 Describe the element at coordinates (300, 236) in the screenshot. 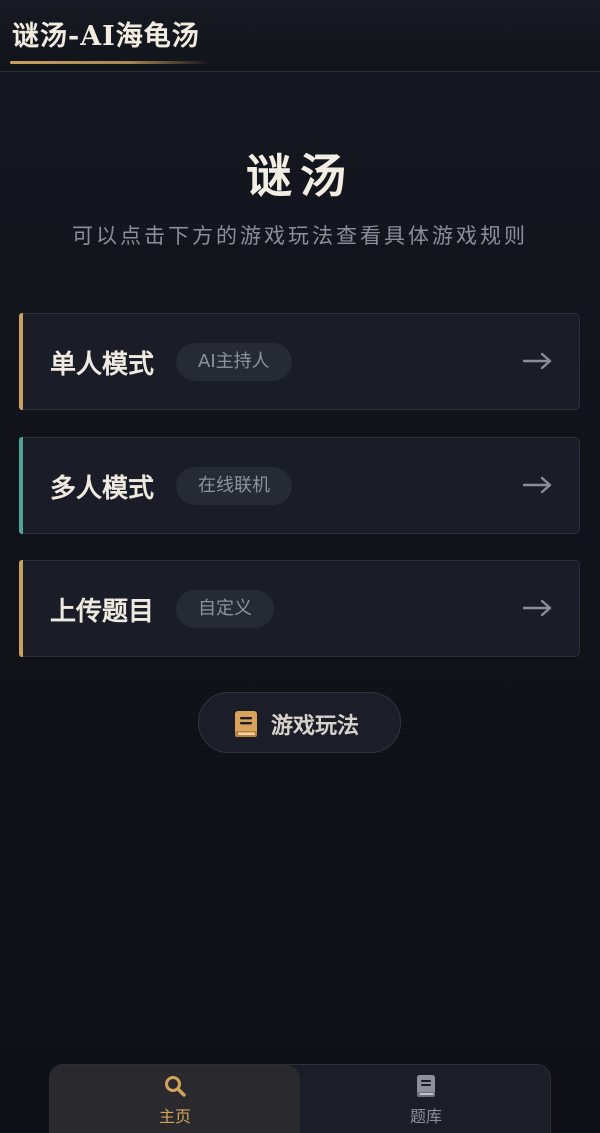

I see `hero-subtitle: 可以点击下方的游戏玩法查看具体游戏规则` at that location.